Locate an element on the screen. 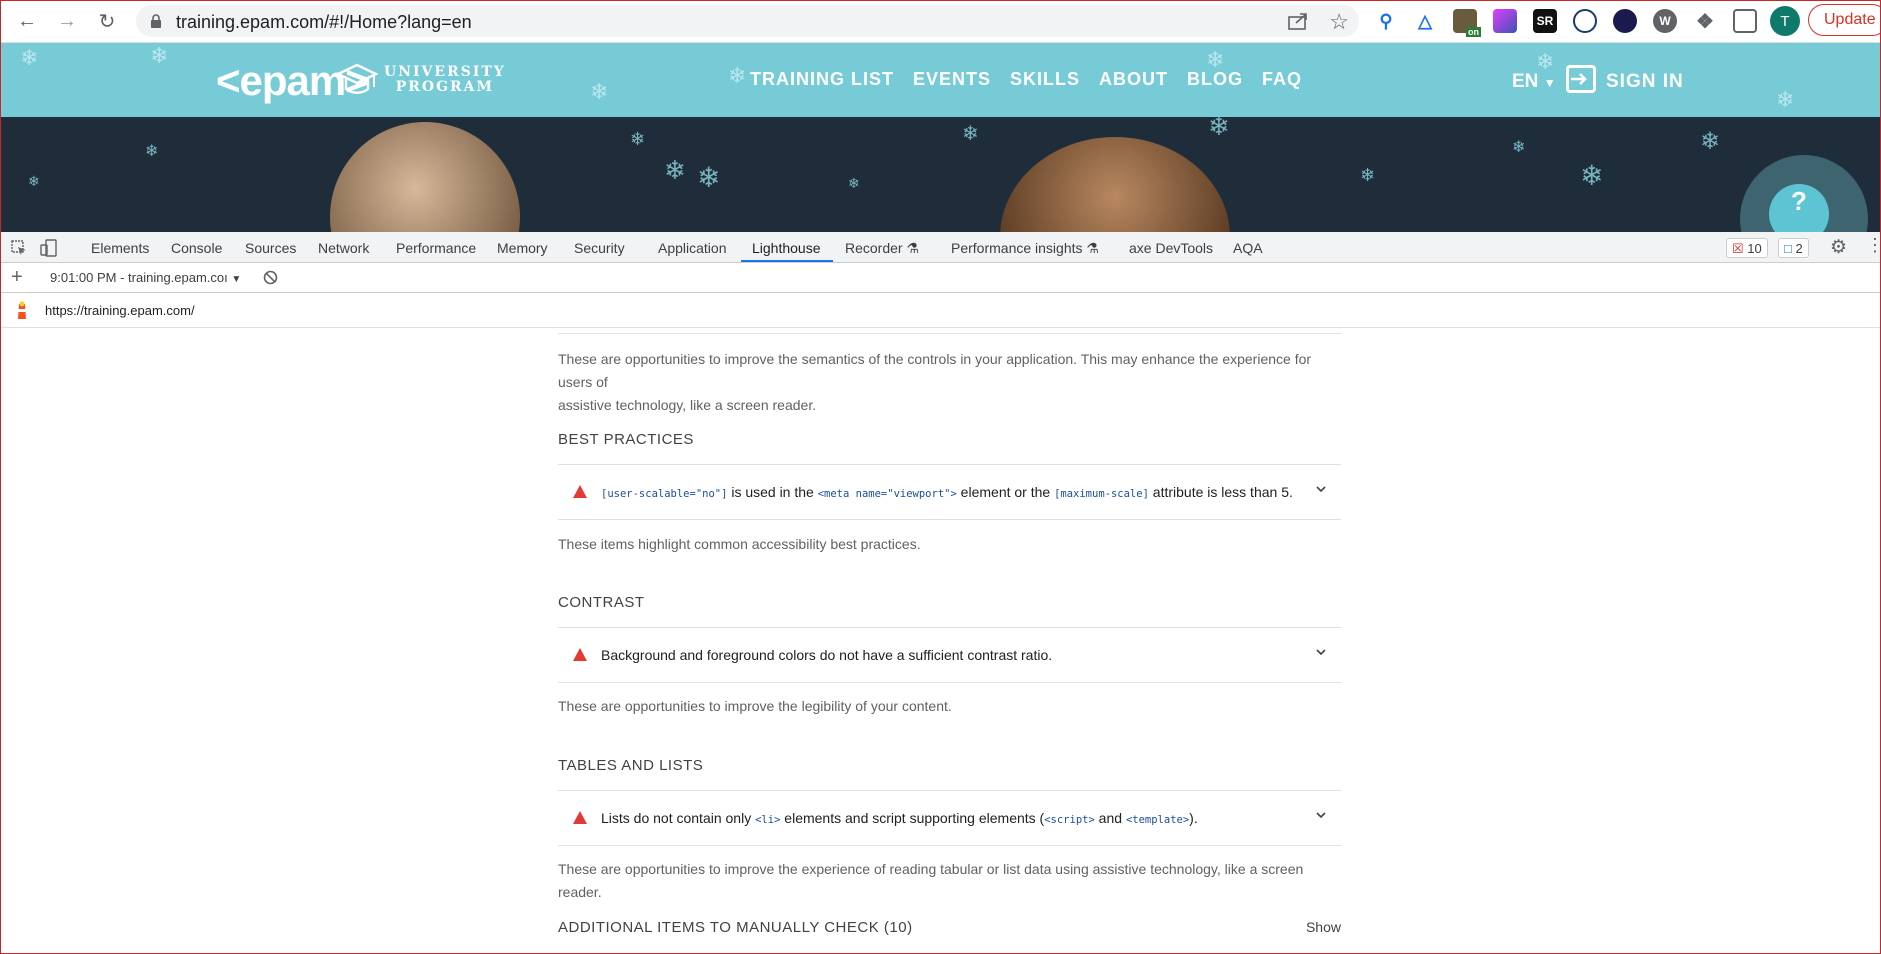  show-toggle: Show is located at coordinates (1323, 927).